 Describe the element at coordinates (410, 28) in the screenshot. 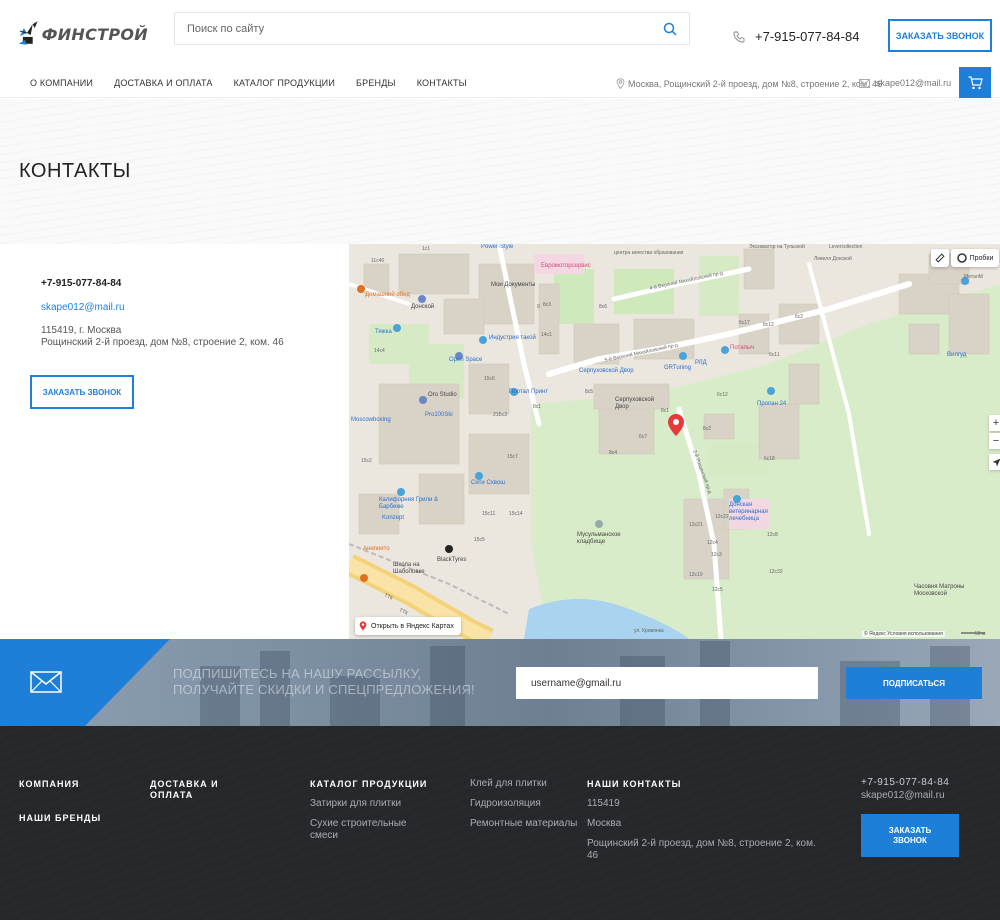

I see `search-input` at that location.